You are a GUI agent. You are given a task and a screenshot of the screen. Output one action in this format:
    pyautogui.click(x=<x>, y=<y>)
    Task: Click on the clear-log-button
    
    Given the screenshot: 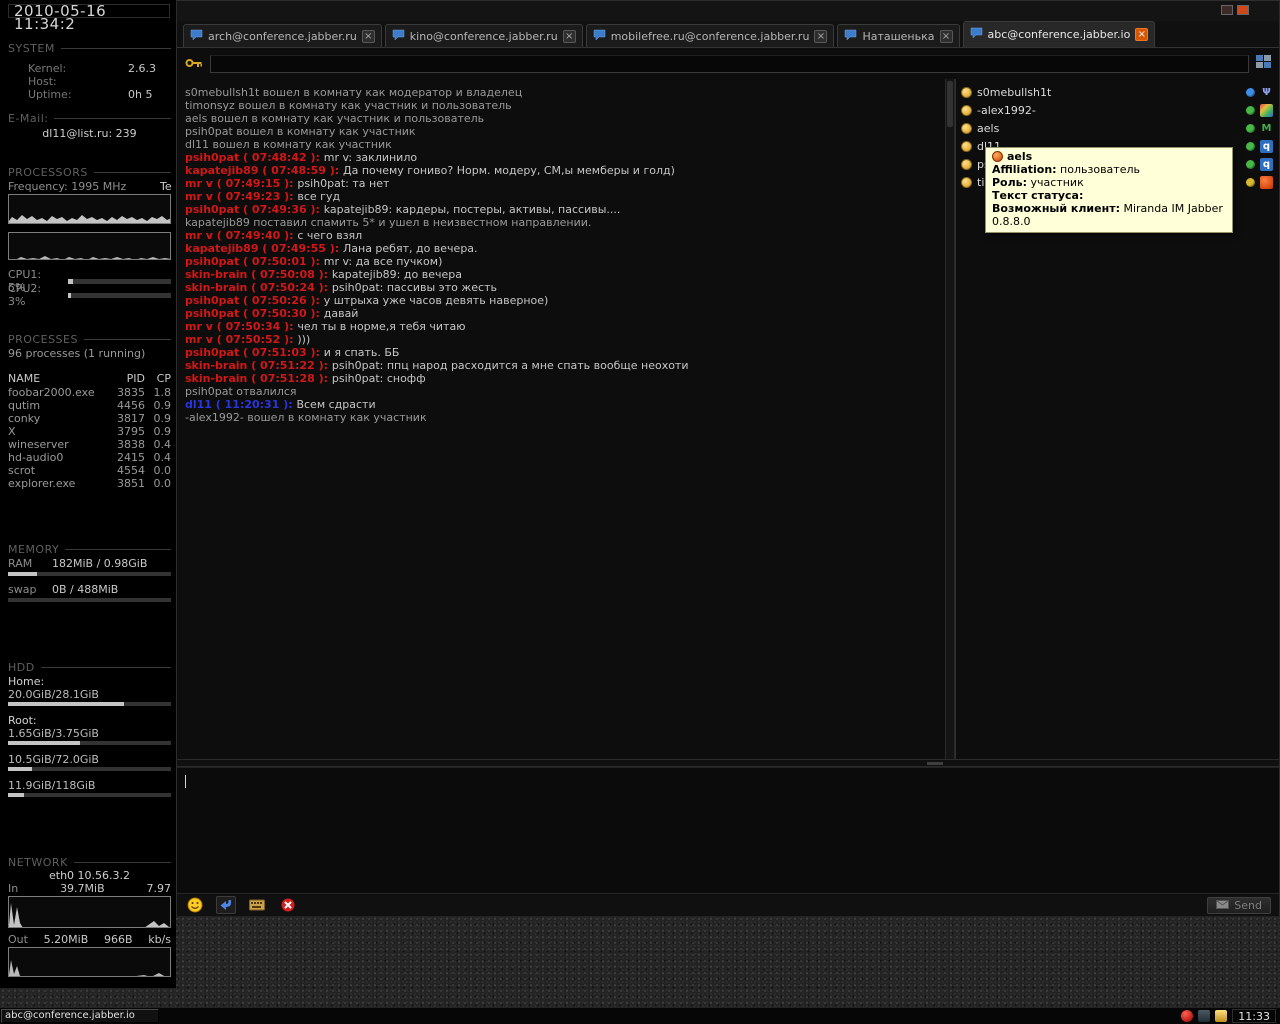 What is the action you would take?
    pyautogui.click(x=288, y=905)
    